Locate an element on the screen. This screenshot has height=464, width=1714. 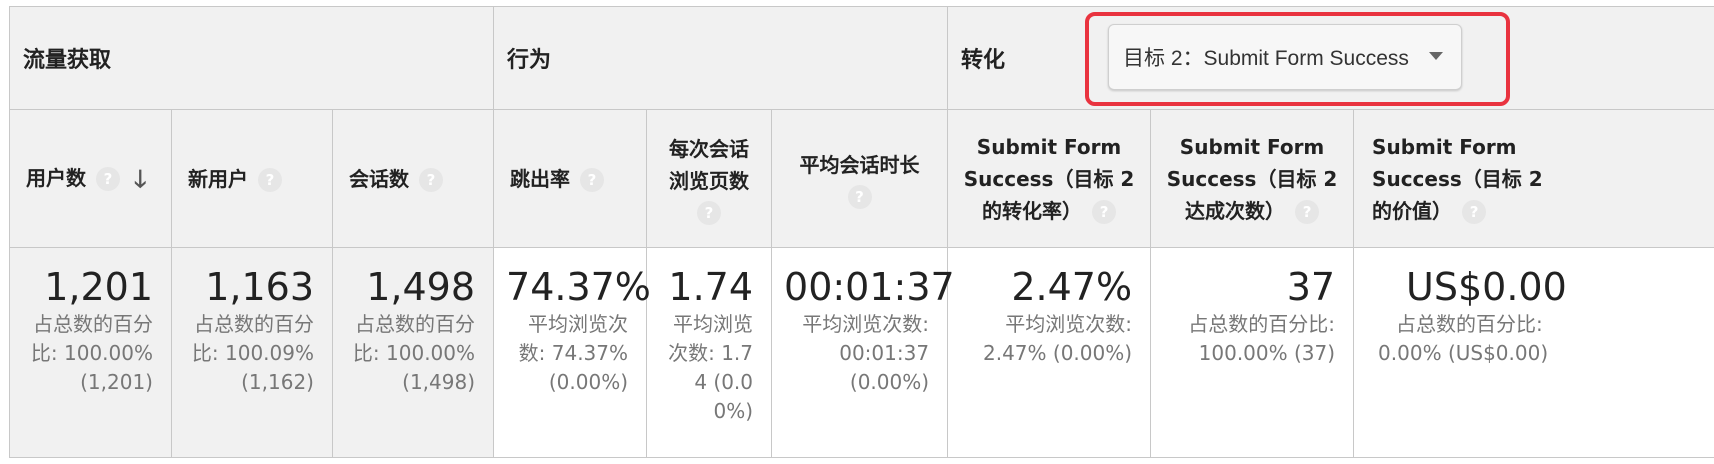
total-avg-session-duration-sub1: 平均浏览次数: is located at coordinates (866, 324).